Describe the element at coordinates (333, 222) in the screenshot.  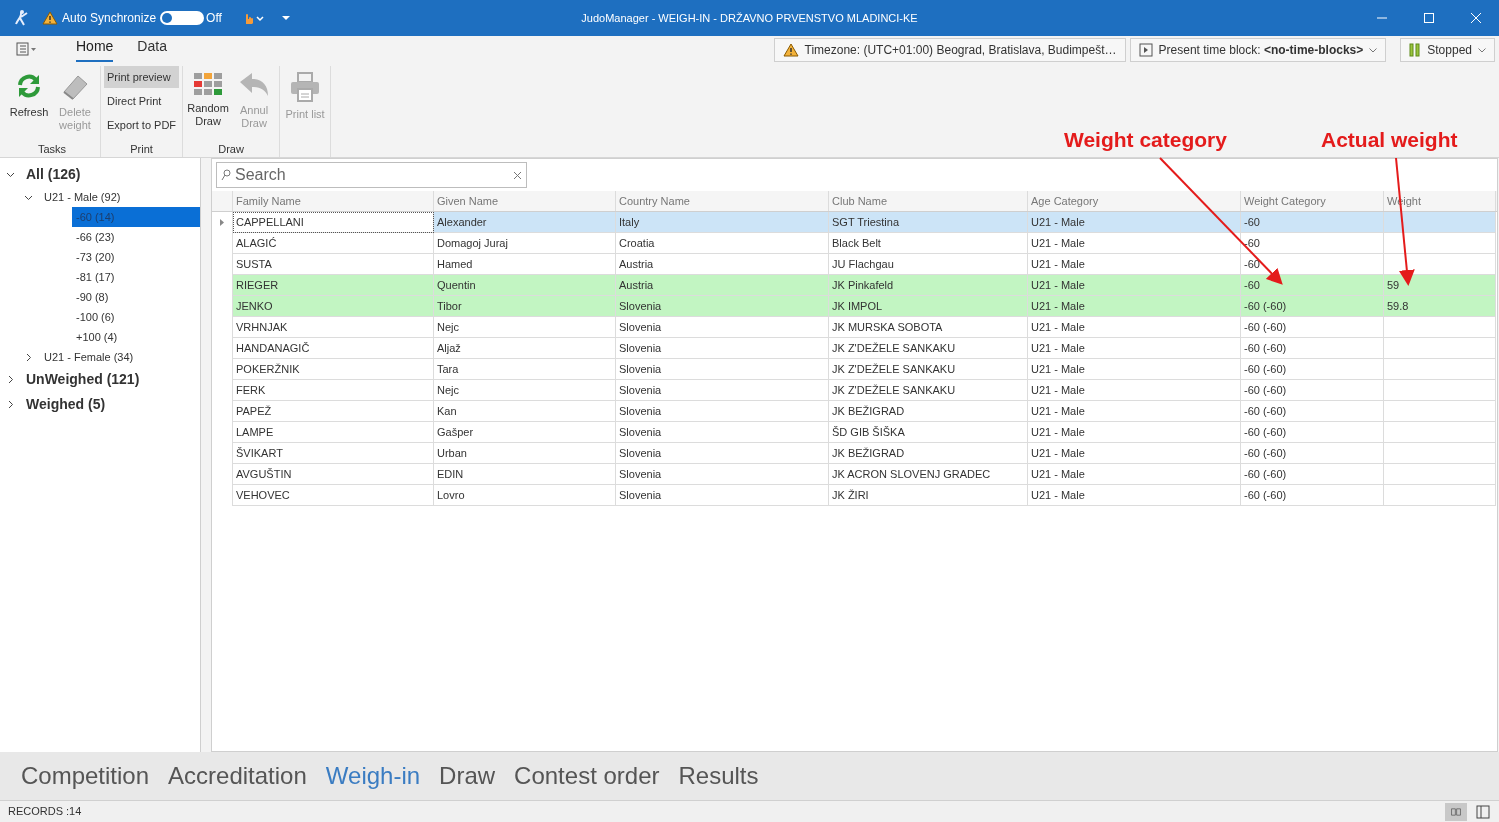
I see `table-cell: CAPPELLANI` at that location.